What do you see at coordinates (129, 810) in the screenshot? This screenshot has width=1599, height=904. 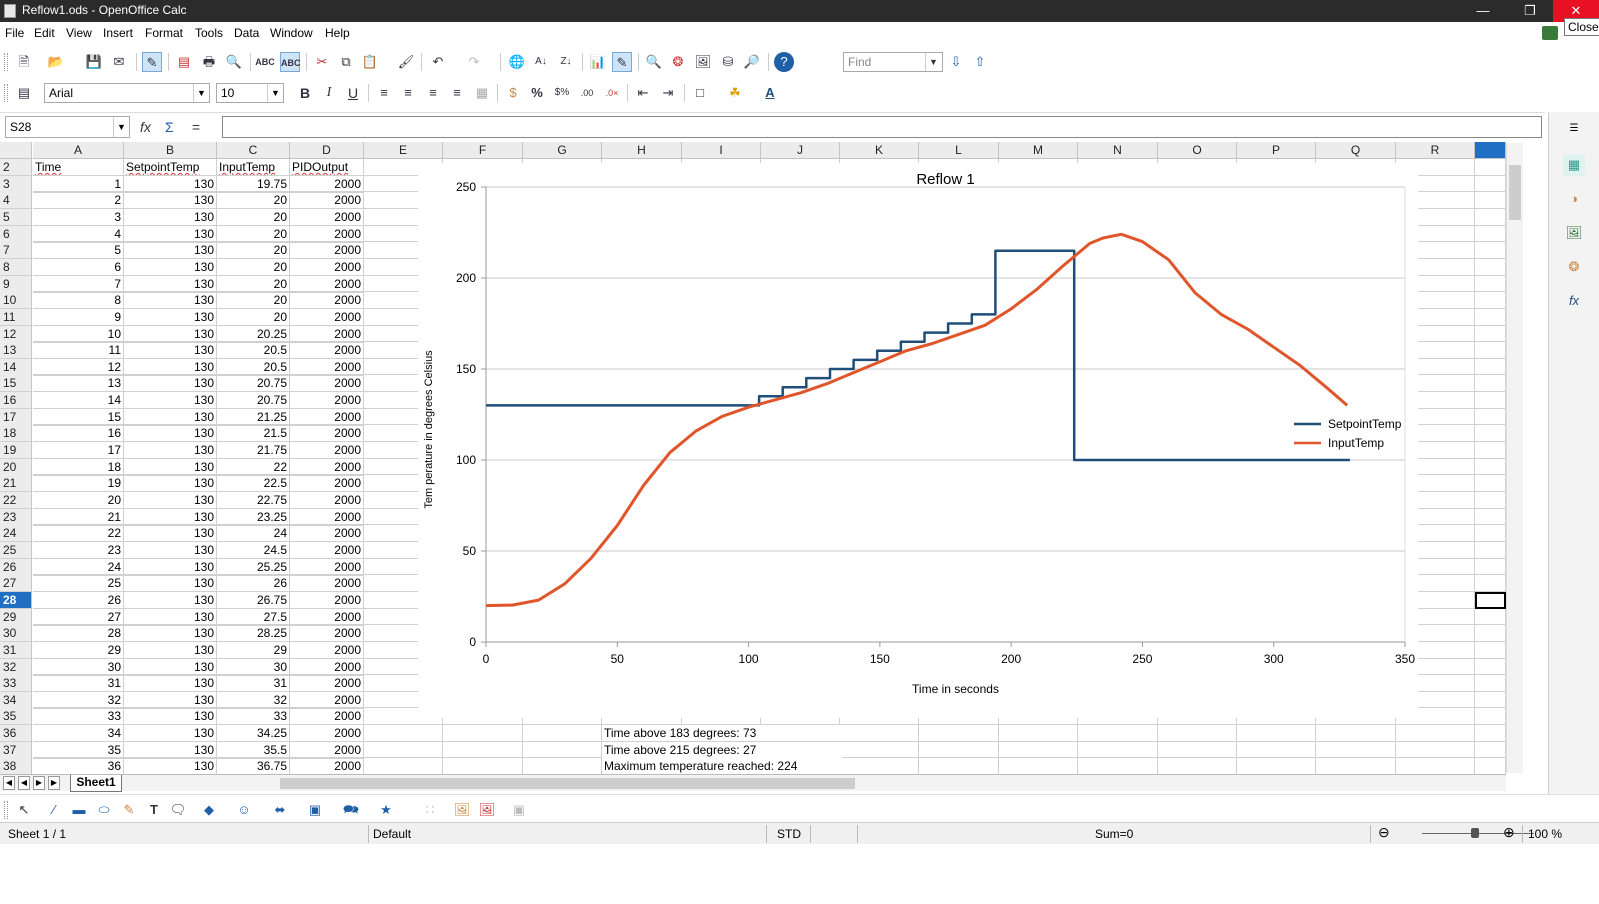 I see `freeform-icon: ✎` at bounding box center [129, 810].